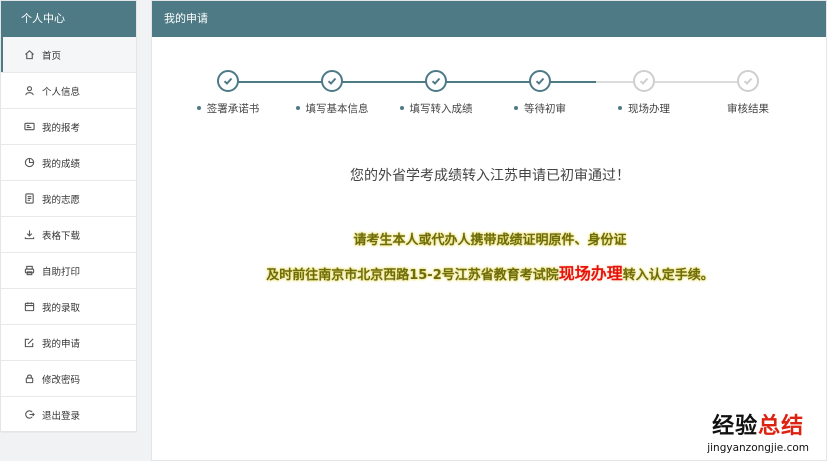  Describe the element at coordinates (29, 127) in the screenshot. I see `id-card-icon` at that location.